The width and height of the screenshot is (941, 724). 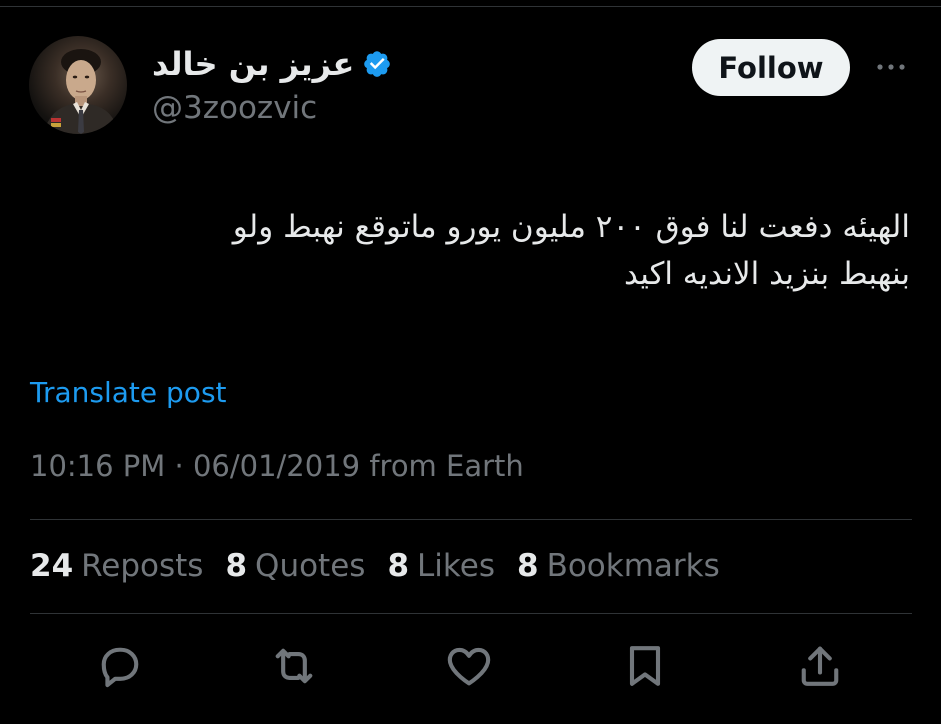 What do you see at coordinates (456, 566) in the screenshot?
I see `likes-label: Likes` at bounding box center [456, 566].